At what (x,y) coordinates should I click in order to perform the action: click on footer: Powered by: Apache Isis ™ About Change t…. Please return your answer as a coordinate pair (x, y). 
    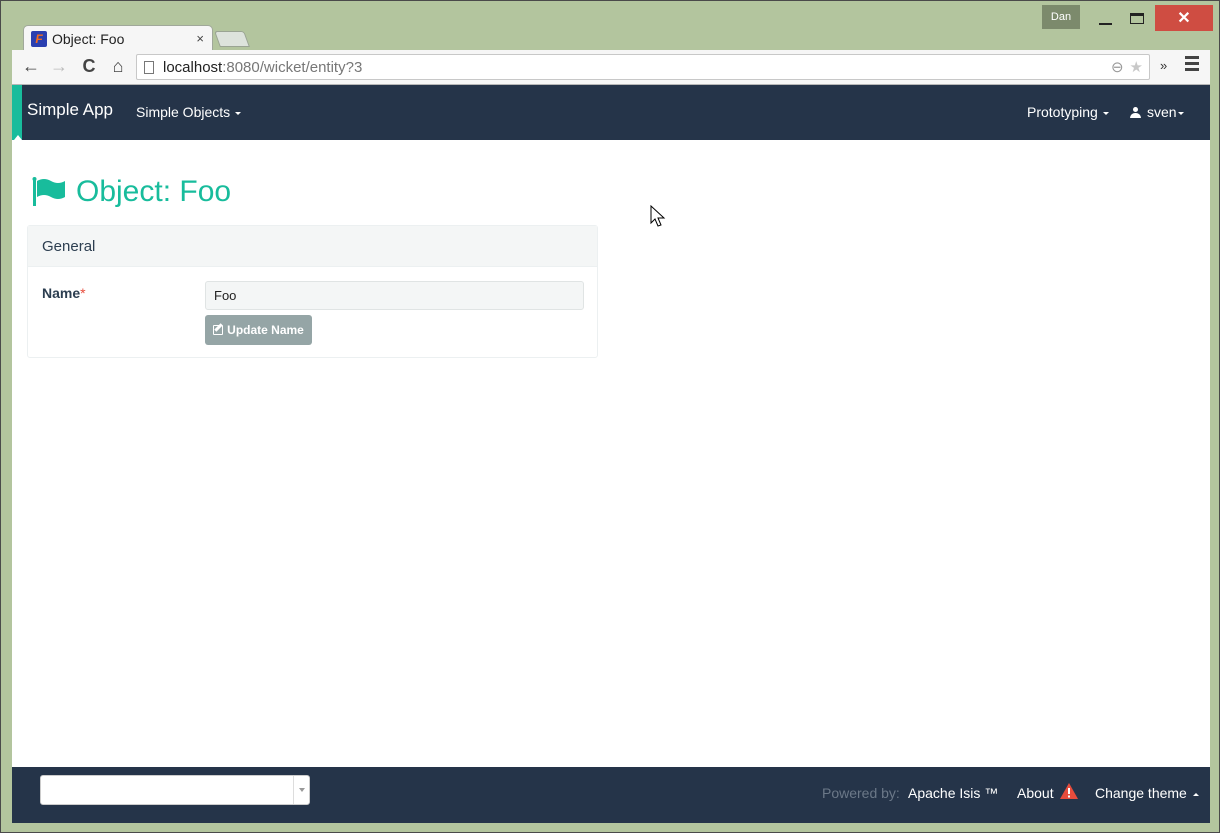
    Looking at the image, I should click on (611, 795).